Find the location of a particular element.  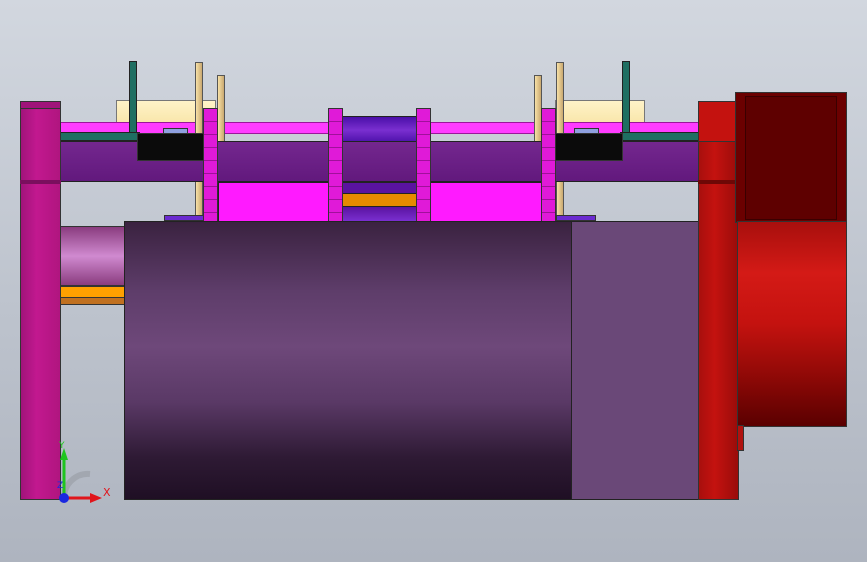

center-hub-bottom is located at coordinates (380, 214).